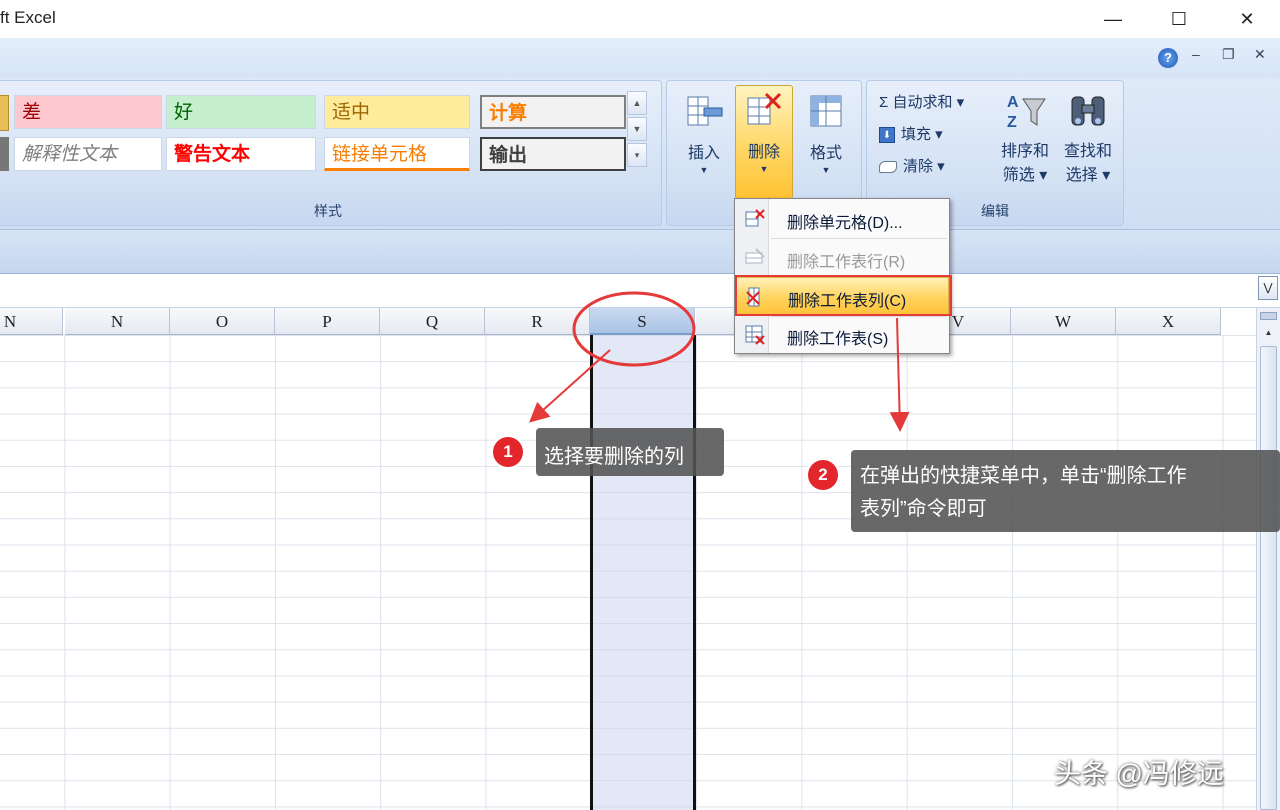  Describe the element at coordinates (719, 361) in the screenshot. I see `annotation-overlay` at that location.